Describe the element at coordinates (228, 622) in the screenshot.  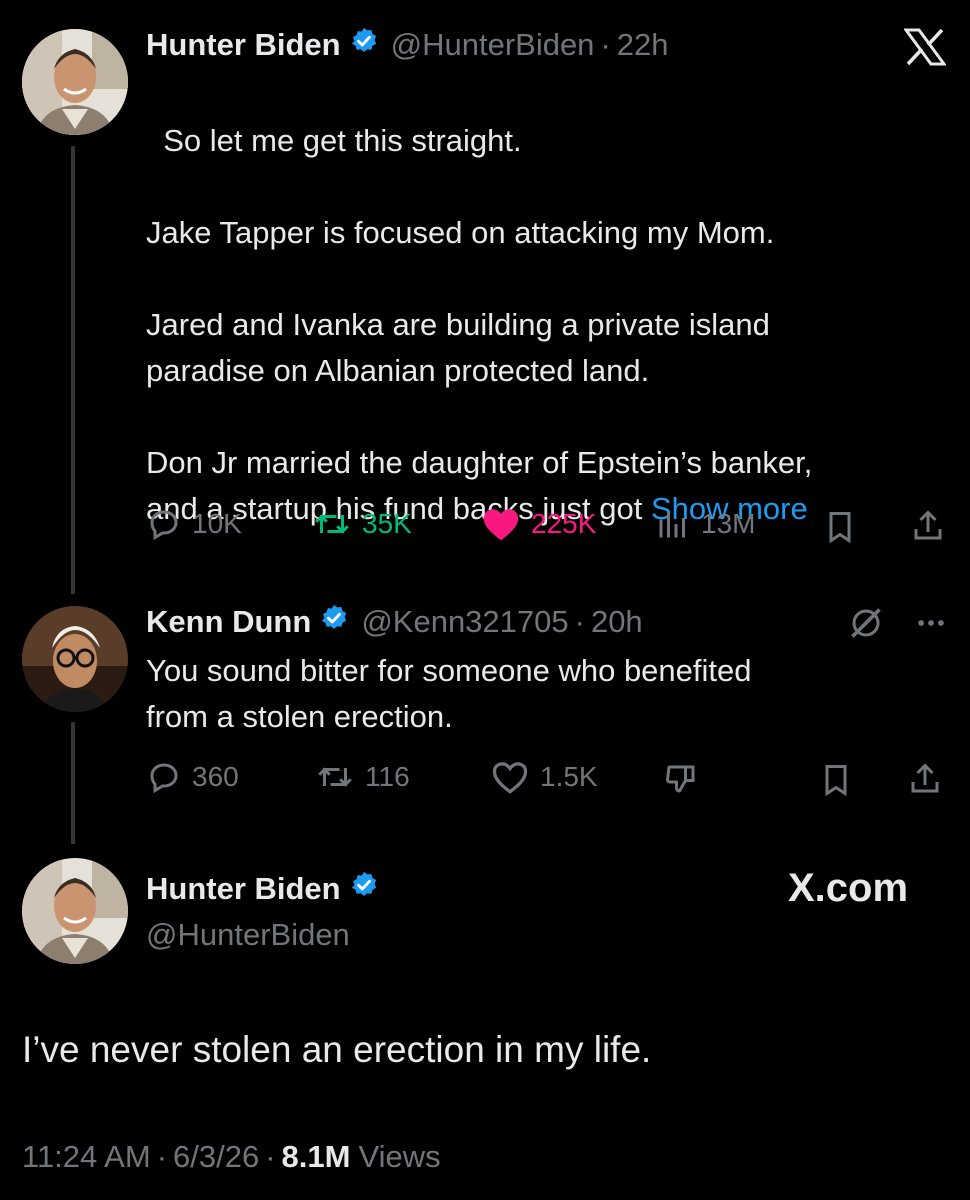
I see `author-name: Kenn Dunn` at that location.